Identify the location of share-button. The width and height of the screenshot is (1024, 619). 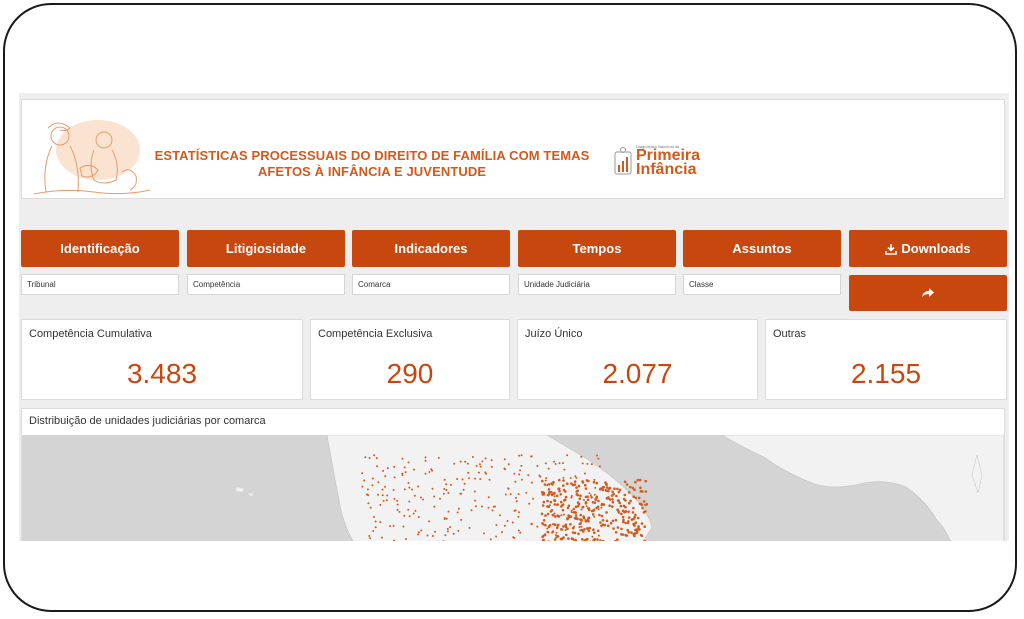
(928, 293).